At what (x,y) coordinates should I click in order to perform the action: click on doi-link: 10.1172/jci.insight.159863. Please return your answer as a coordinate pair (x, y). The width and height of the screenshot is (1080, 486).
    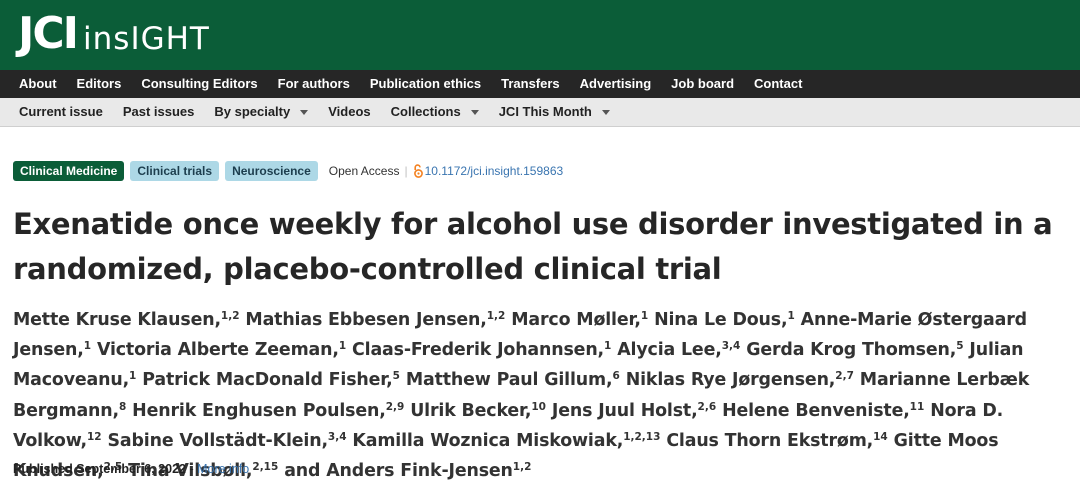
    Looking at the image, I should click on (494, 171).